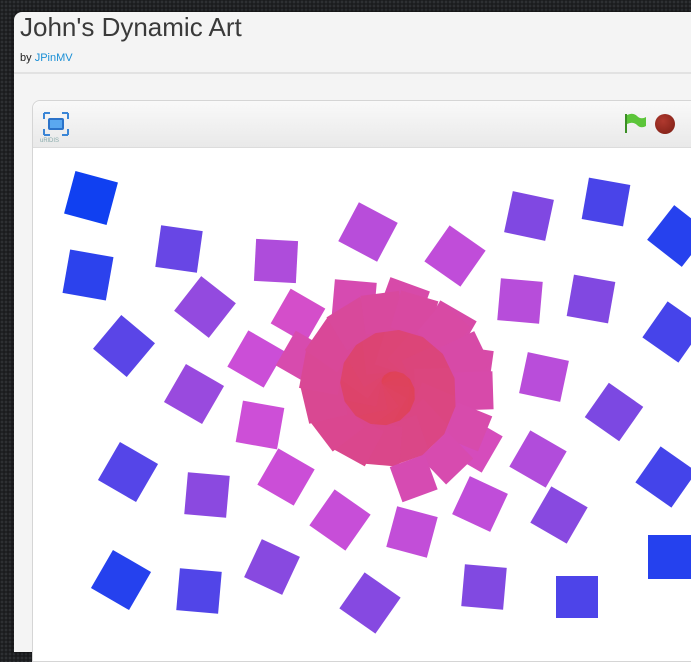 The height and width of the screenshot is (662, 691). I want to click on fullscreen-caption: uRlDIS, so click(50, 141).